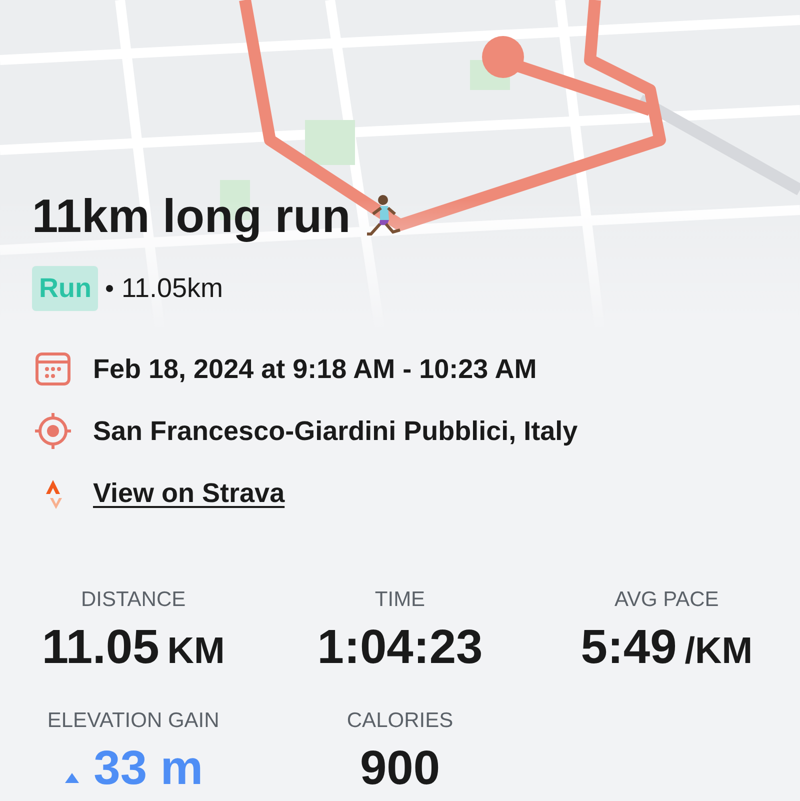 This screenshot has height=801, width=800. Describe the element at coordinates (400, 721) in the screenshot. I see `stat-label: CALORIES` at that location.